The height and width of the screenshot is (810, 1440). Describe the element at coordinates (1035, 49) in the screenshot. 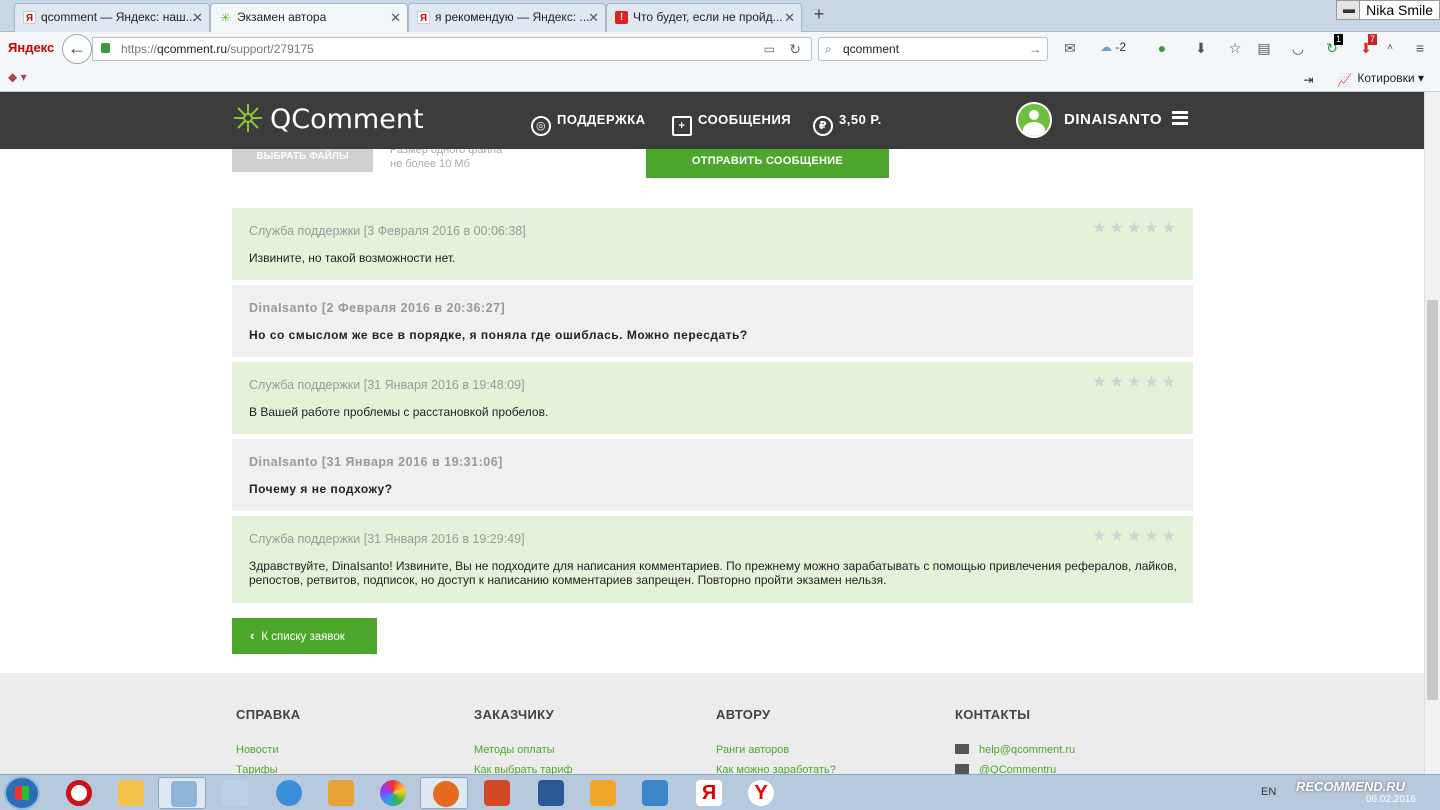

I see `search-go-icon: →` at that location.